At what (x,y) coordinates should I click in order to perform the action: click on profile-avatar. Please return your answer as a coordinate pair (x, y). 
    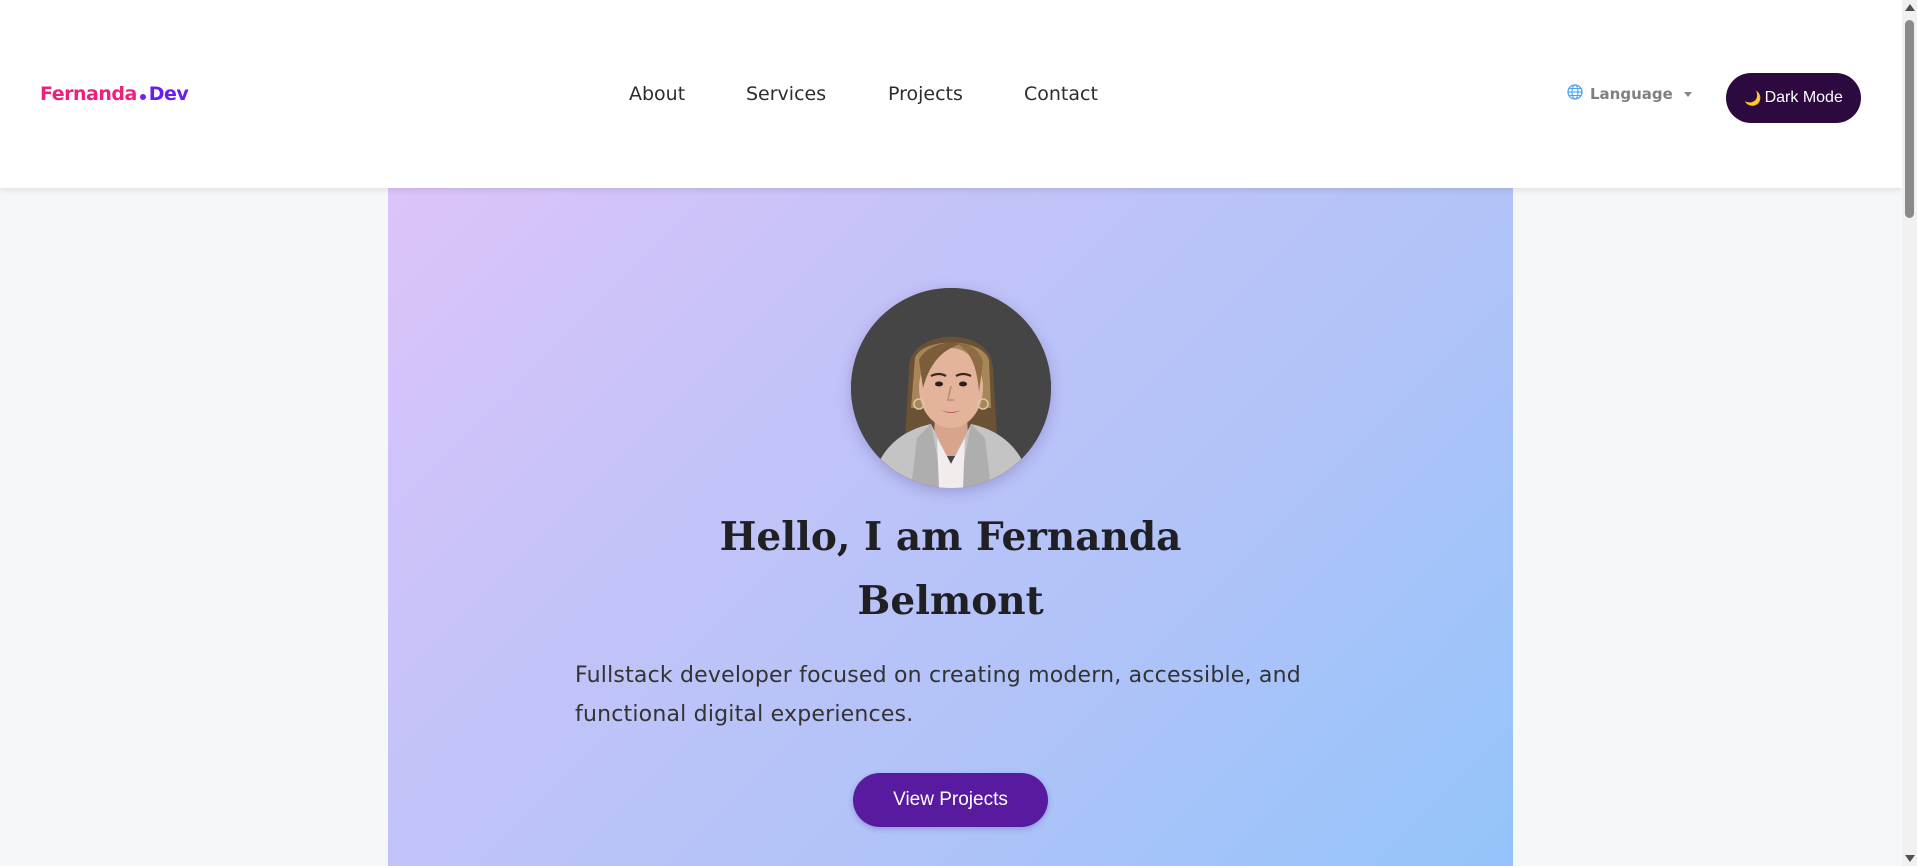
    Looking at the image, I should click on (951, 388).